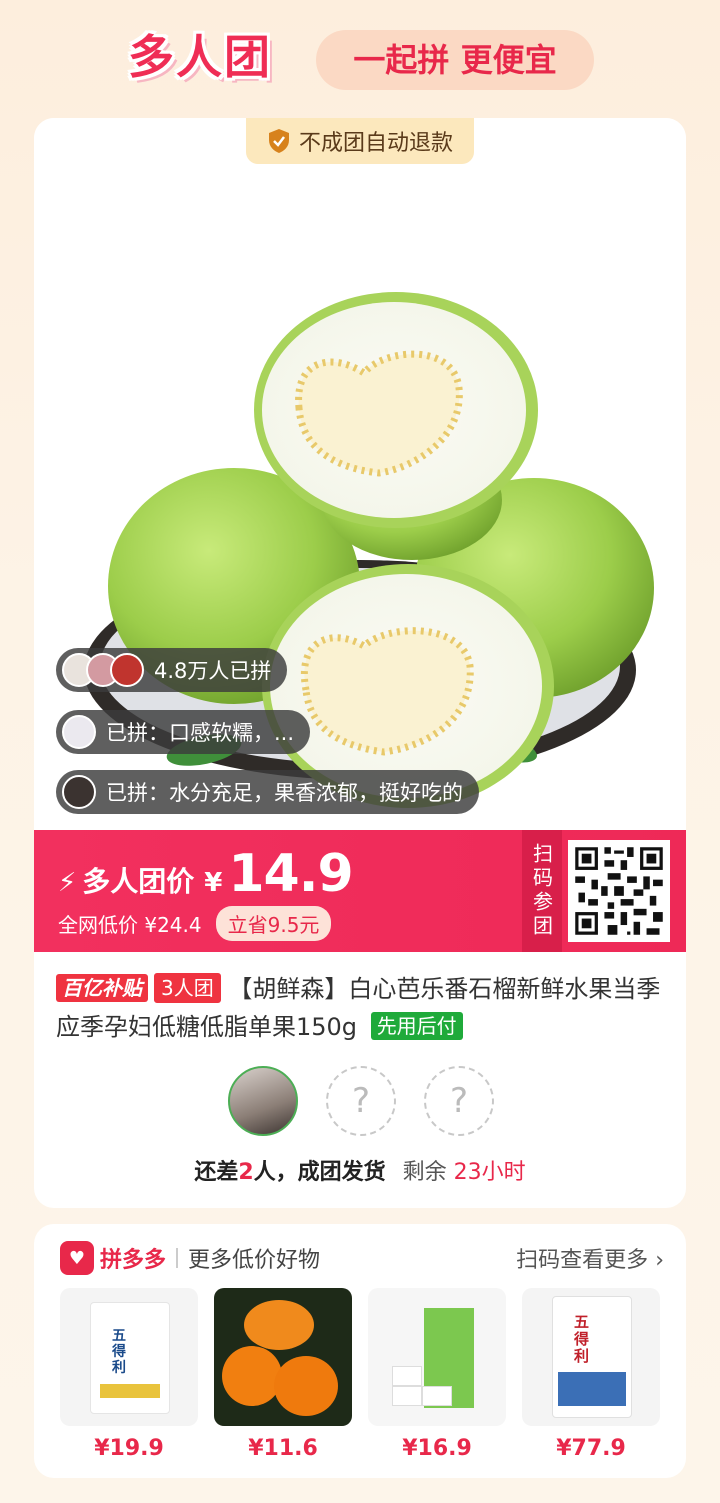 This screenshot has width=720, height=1503. What do you see at coordinates (138, 881) in the screenshot?
I see `group-price-label: 多人团价` at bounding box center [138, 881].